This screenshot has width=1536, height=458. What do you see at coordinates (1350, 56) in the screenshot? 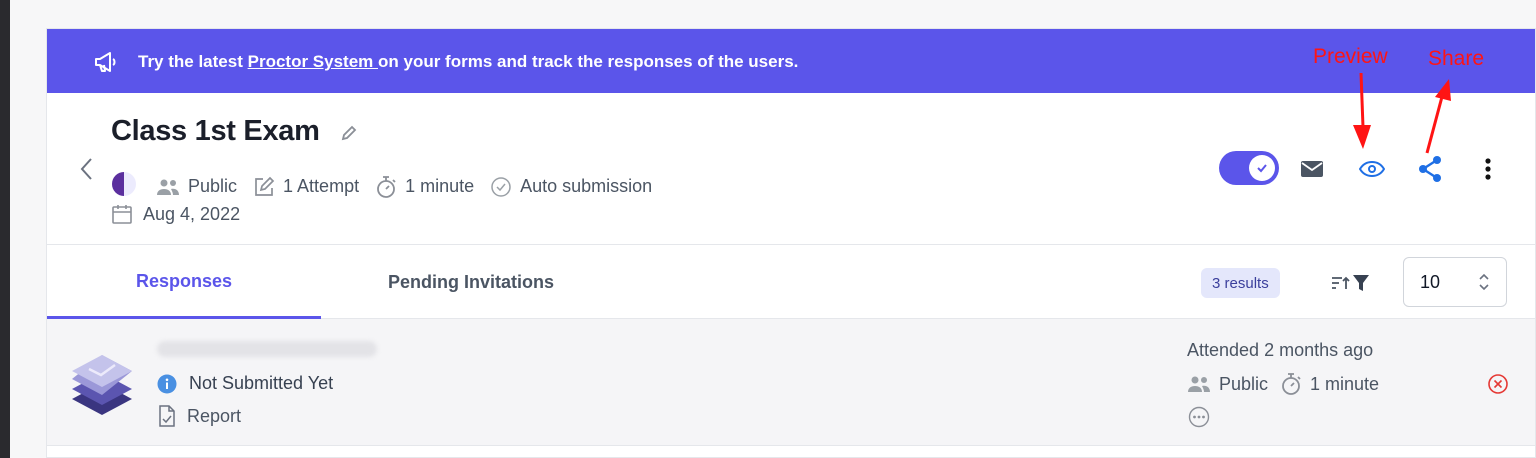
I see `preview-annotation-label: Preview` at bounding box center [1350, 56].